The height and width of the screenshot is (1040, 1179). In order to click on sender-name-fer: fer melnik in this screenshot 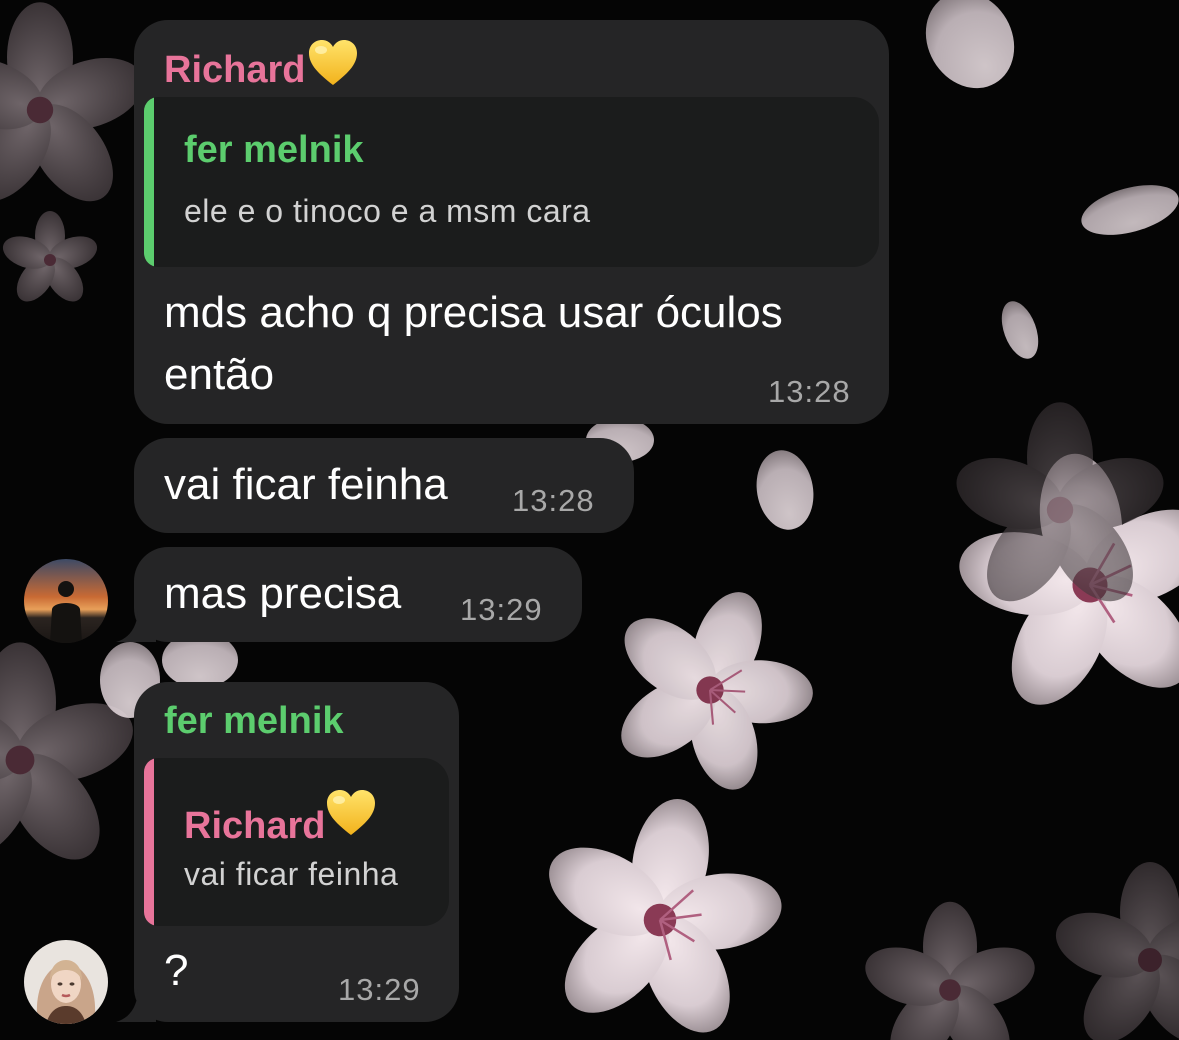, I will do `click(254, 721)`.